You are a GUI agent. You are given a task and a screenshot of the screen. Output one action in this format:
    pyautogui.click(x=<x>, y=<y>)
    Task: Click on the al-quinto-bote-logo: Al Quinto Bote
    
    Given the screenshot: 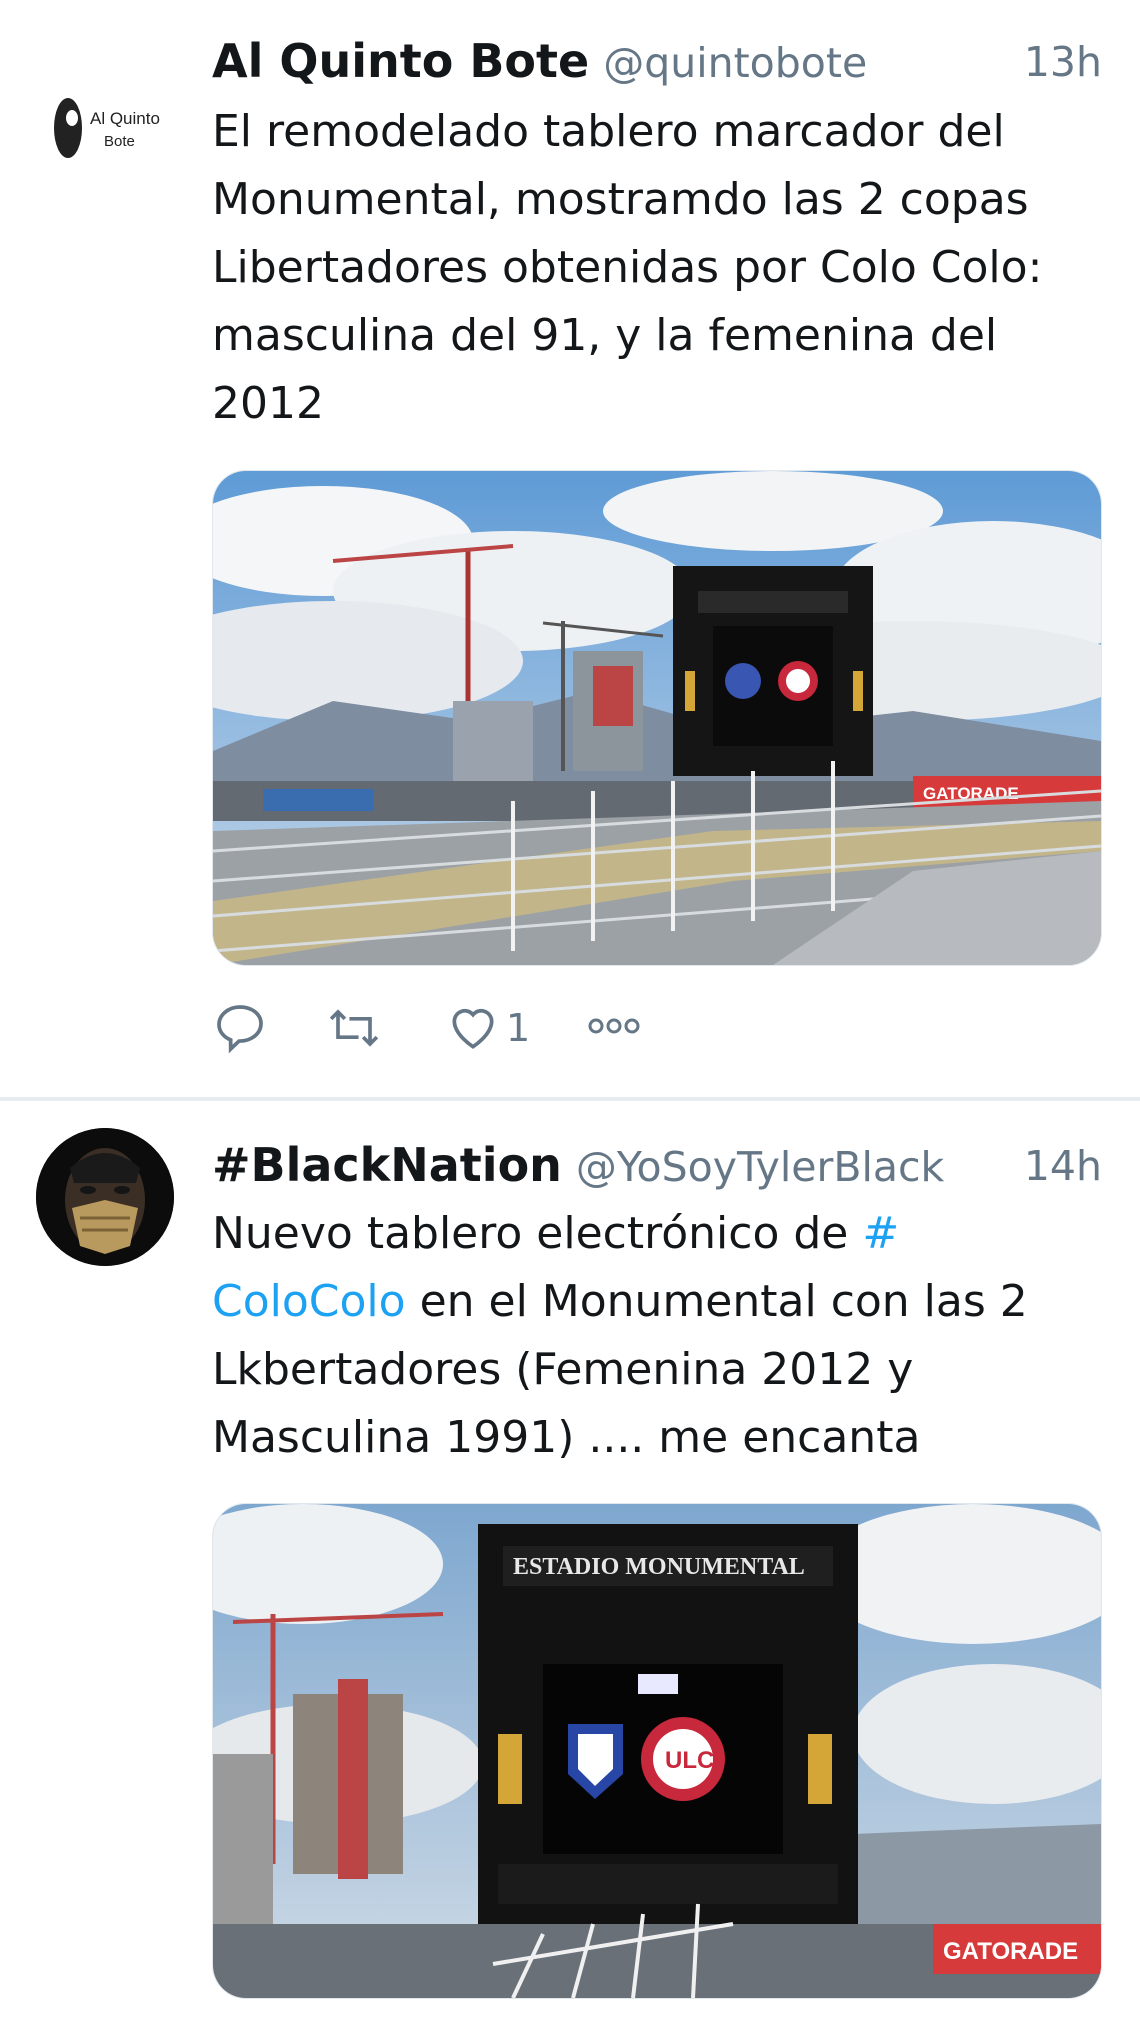 What is the action you would take?
    pyautogui.click(x=104, y=128)
    